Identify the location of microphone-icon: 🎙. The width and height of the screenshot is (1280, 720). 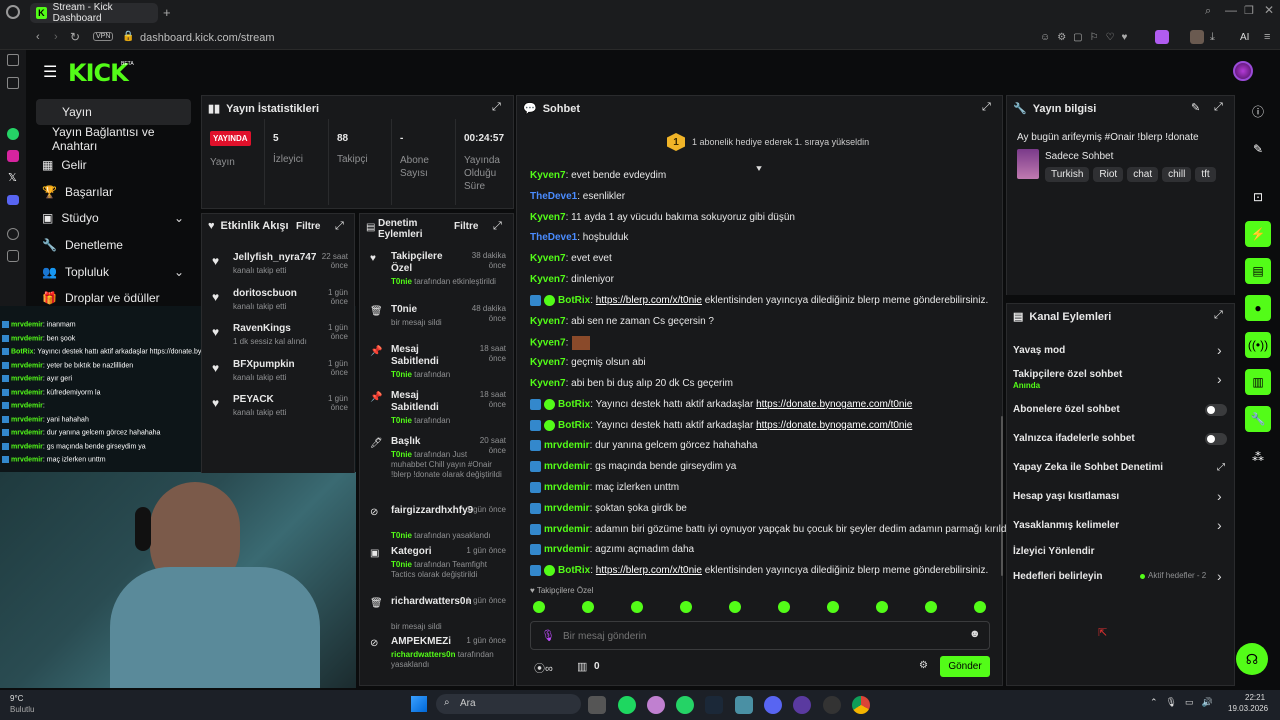
(548, 635).